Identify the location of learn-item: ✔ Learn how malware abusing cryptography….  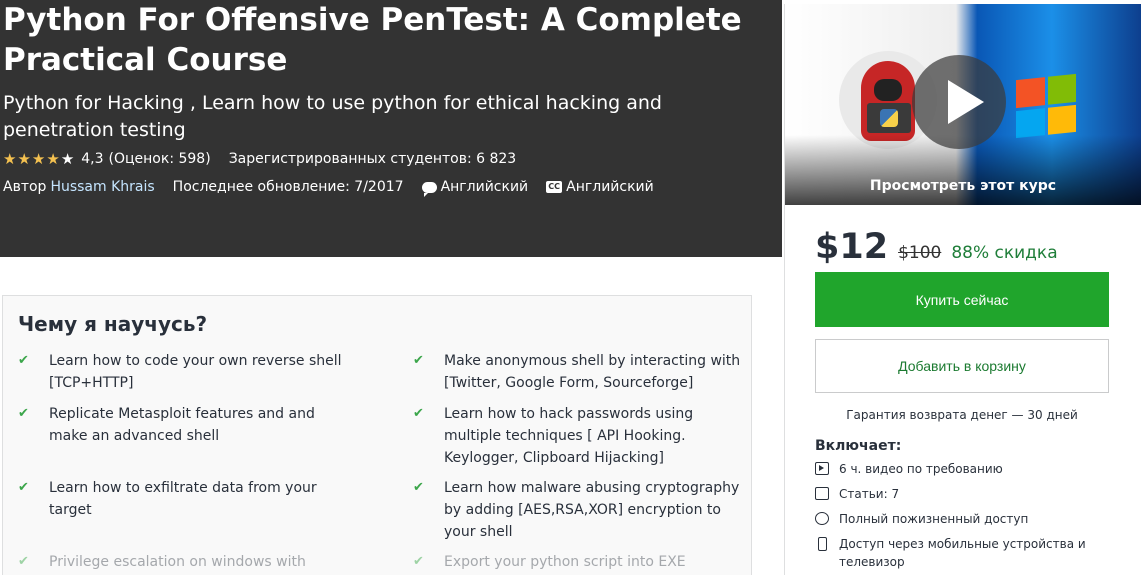
(580, 510).